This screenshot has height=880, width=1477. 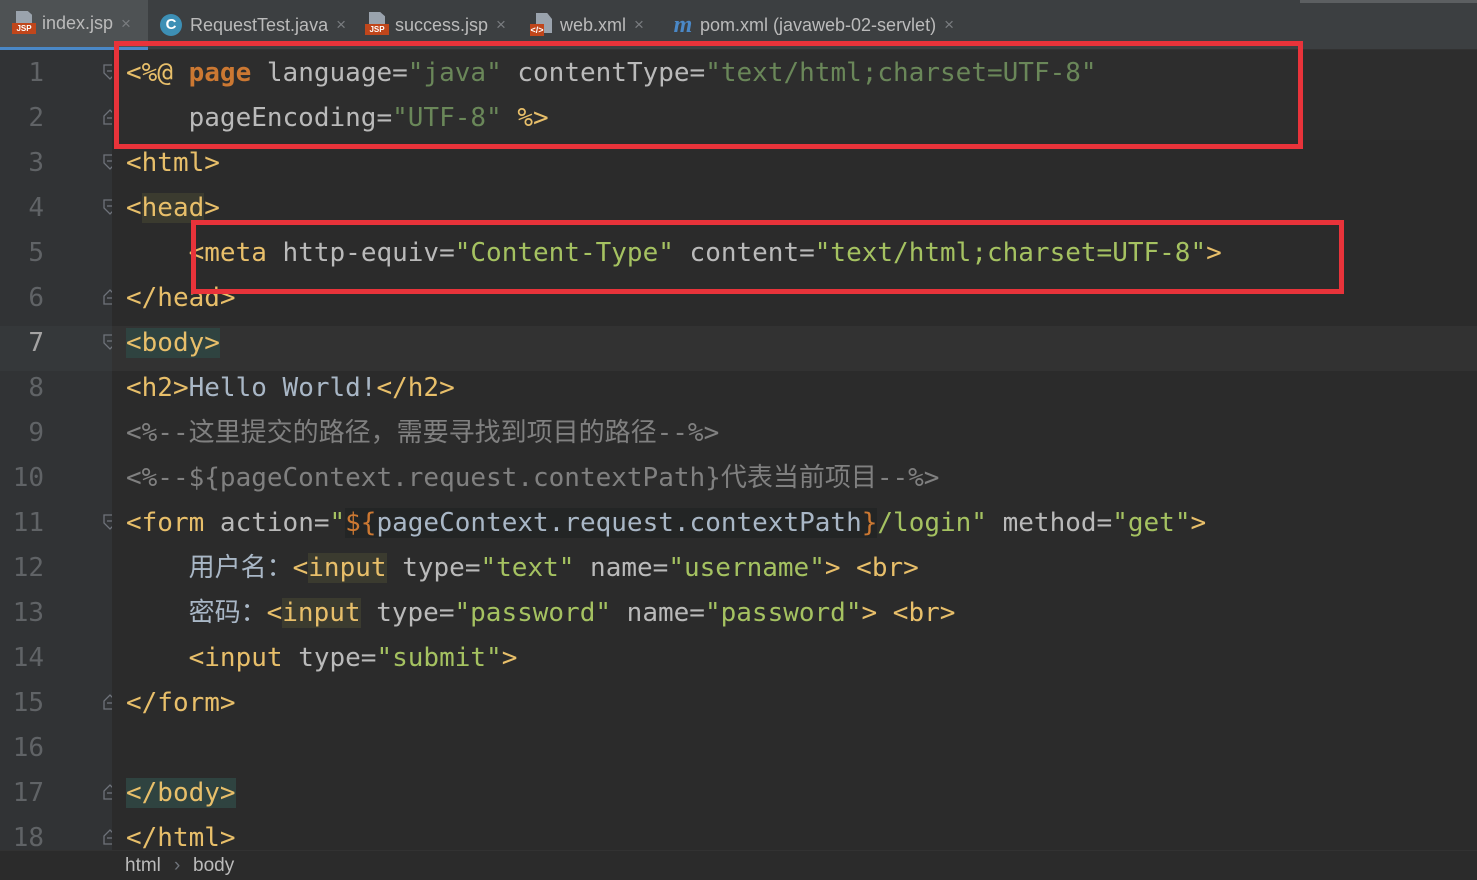 I want to click on java-class-icon: C, so click(x=171, y=25).